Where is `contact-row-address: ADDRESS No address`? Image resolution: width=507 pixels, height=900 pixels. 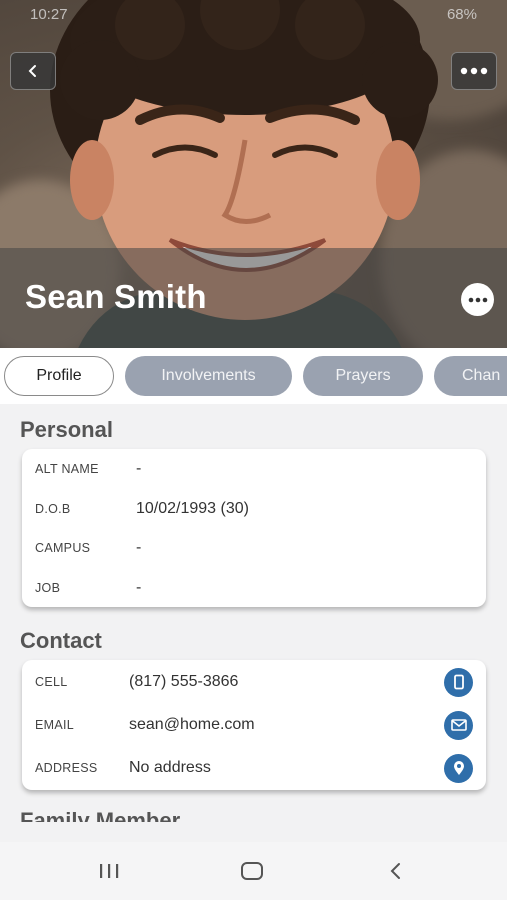
contact-row-address: ADDRESS No address is located at coordinates (254, 768).